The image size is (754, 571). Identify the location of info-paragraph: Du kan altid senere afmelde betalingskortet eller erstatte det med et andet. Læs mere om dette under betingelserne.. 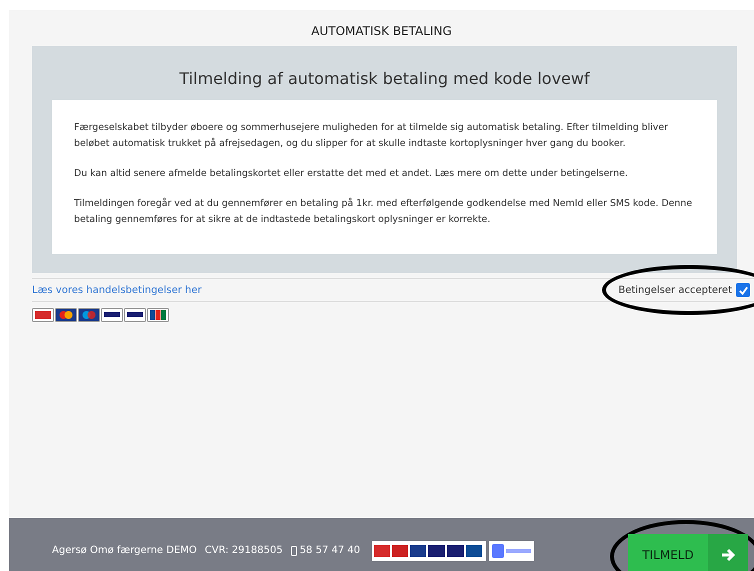
(351, 174).